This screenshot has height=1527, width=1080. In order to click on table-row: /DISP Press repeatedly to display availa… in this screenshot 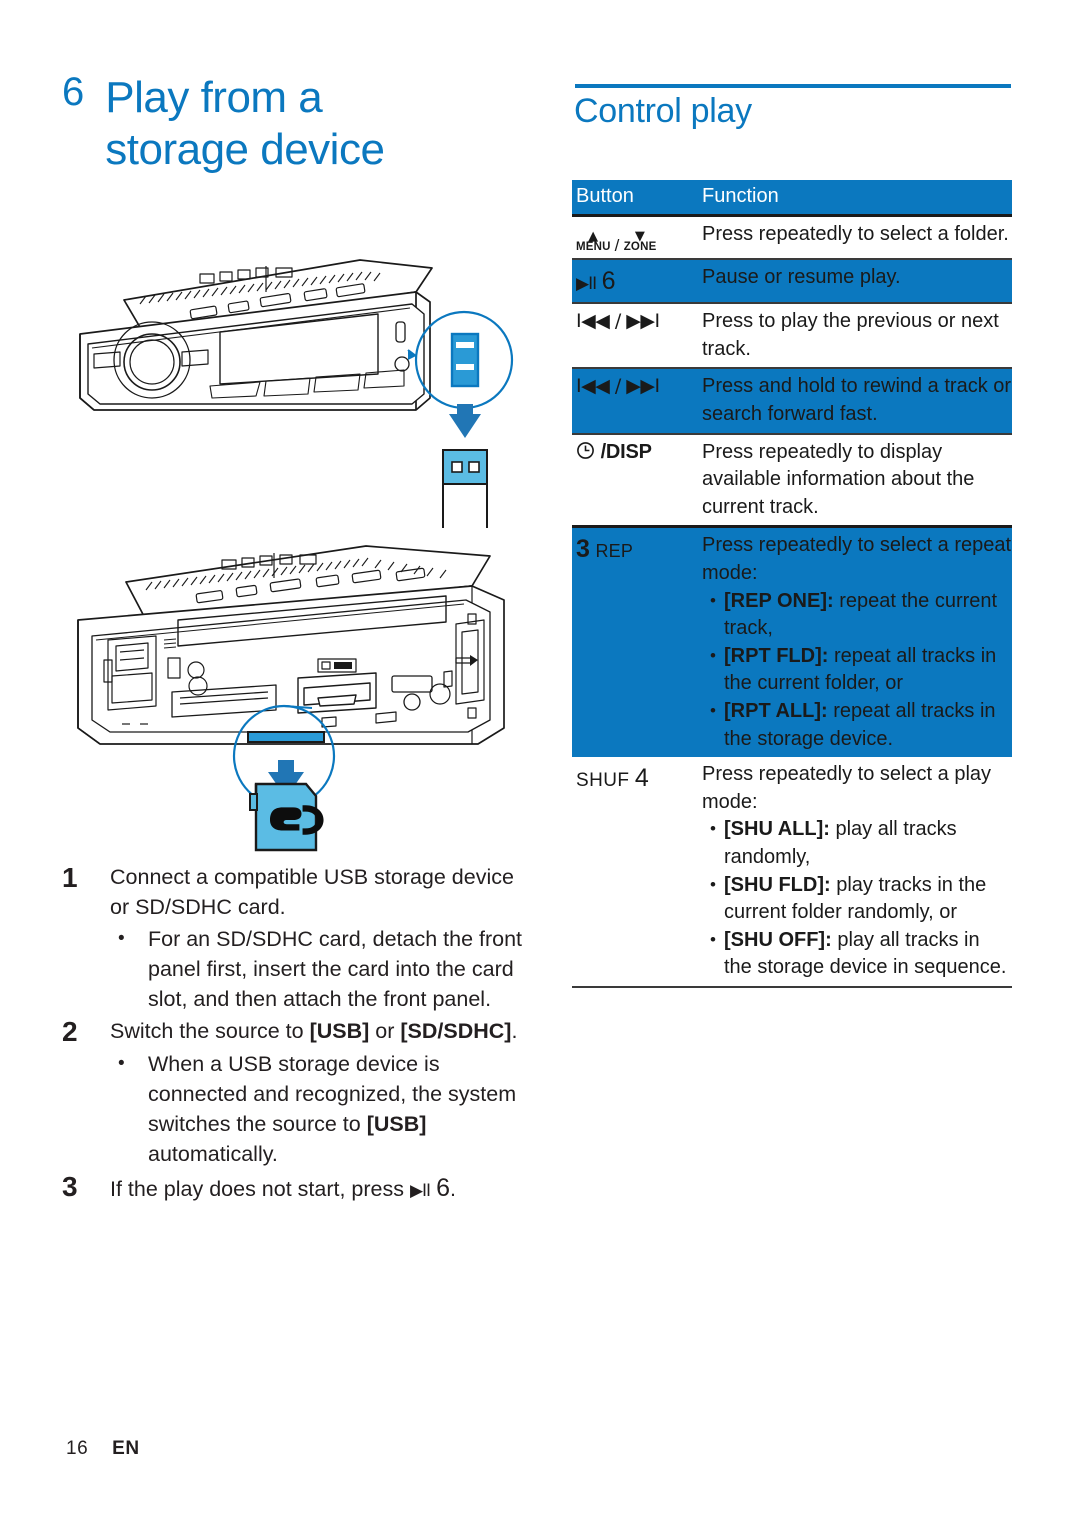, I will do `click(792, 480)`.